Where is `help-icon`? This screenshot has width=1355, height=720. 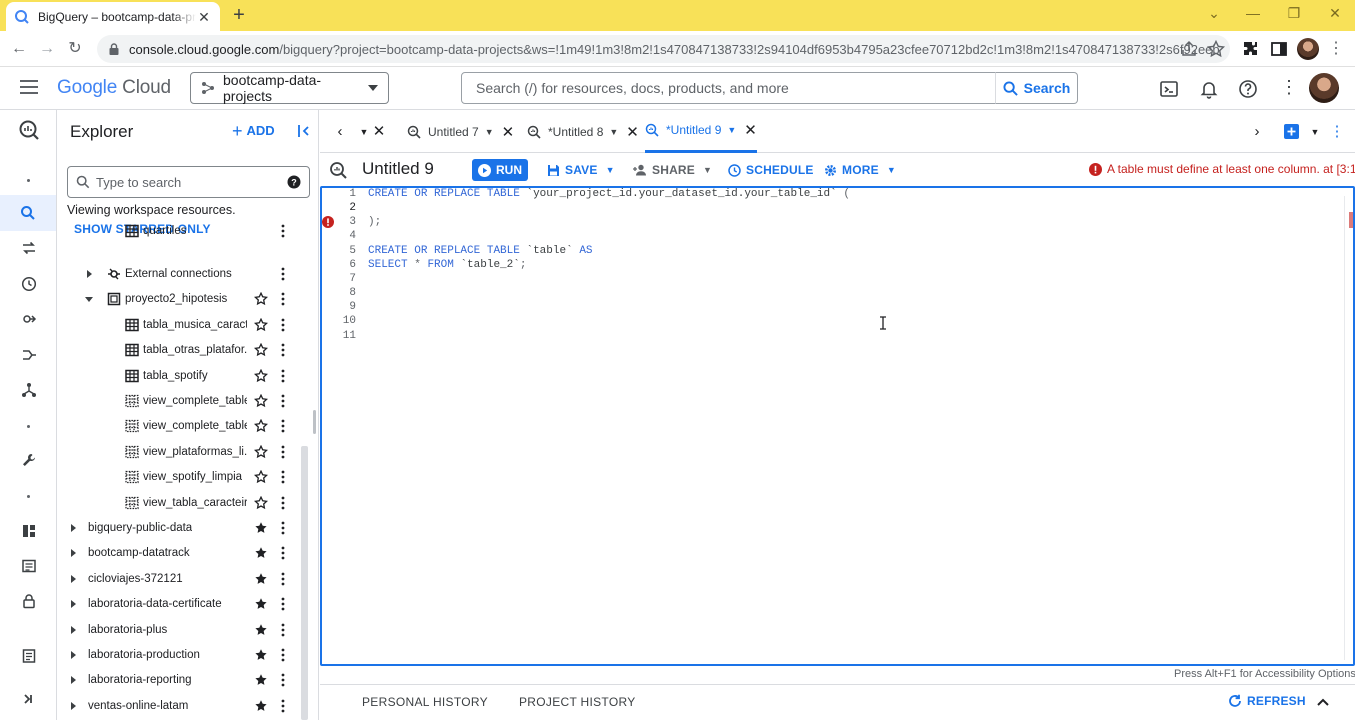
help-icon is located at coordinates (1248, 89).